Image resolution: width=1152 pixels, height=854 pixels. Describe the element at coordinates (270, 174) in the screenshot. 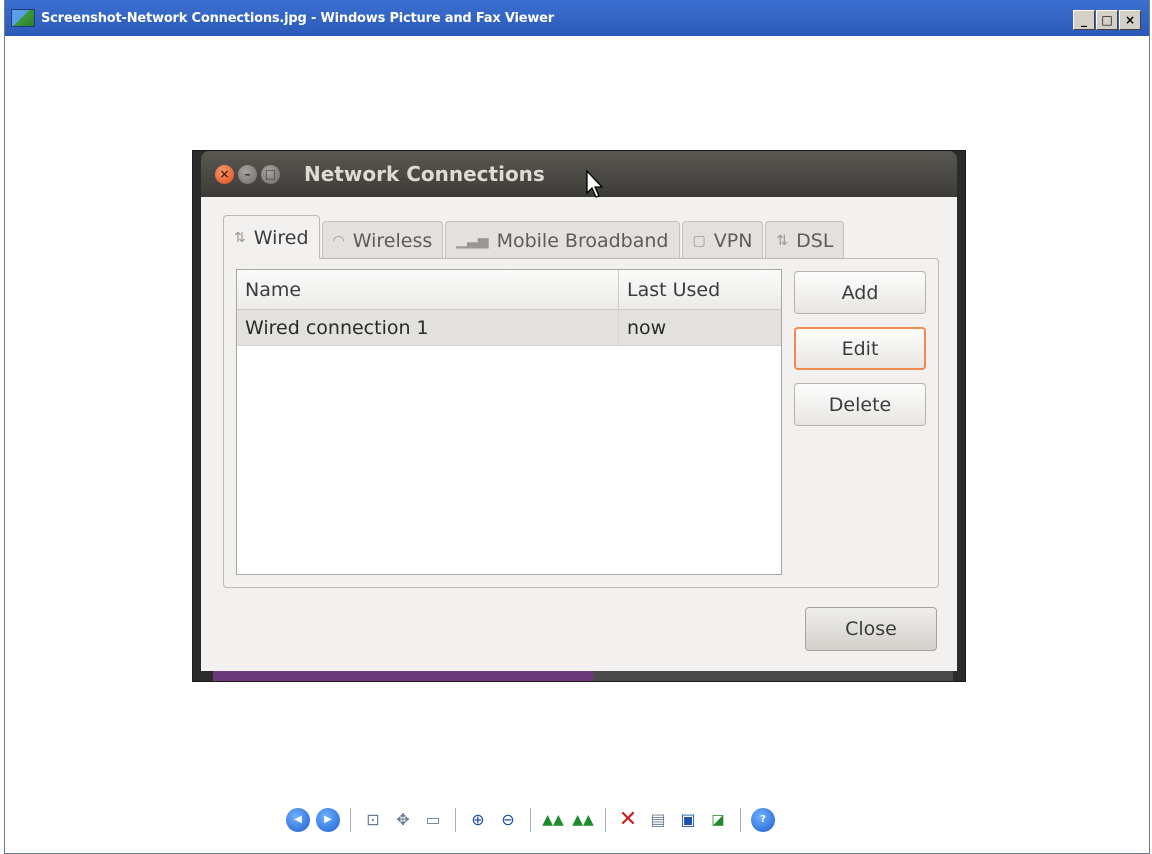

I see `dialog-maximize-icon: □` at that location.